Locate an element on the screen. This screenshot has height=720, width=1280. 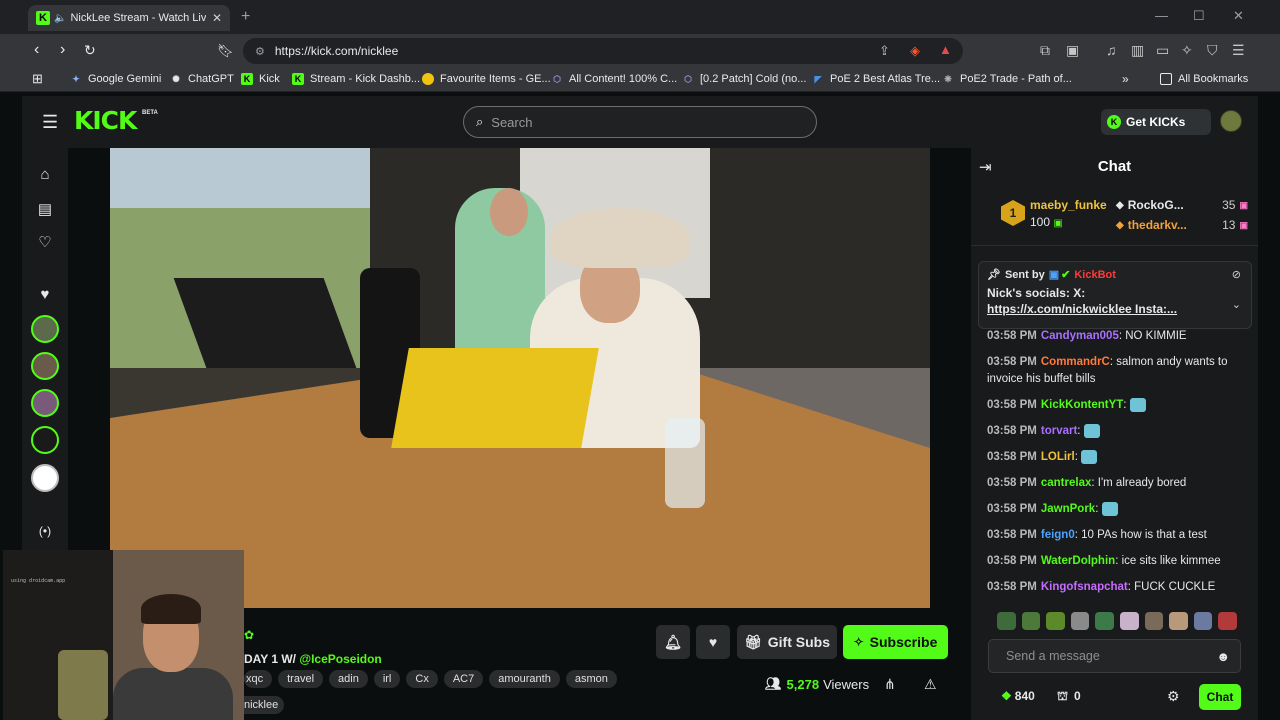
notification-bell-button: 🔔︎ is located at coordinates (673, 642).